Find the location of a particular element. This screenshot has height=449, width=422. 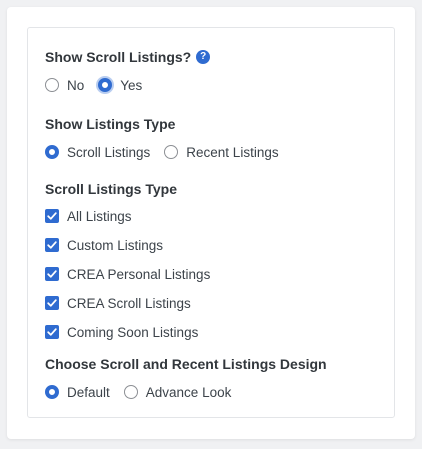

radio-option-yes: Yes is located at coordinates (120, 85).